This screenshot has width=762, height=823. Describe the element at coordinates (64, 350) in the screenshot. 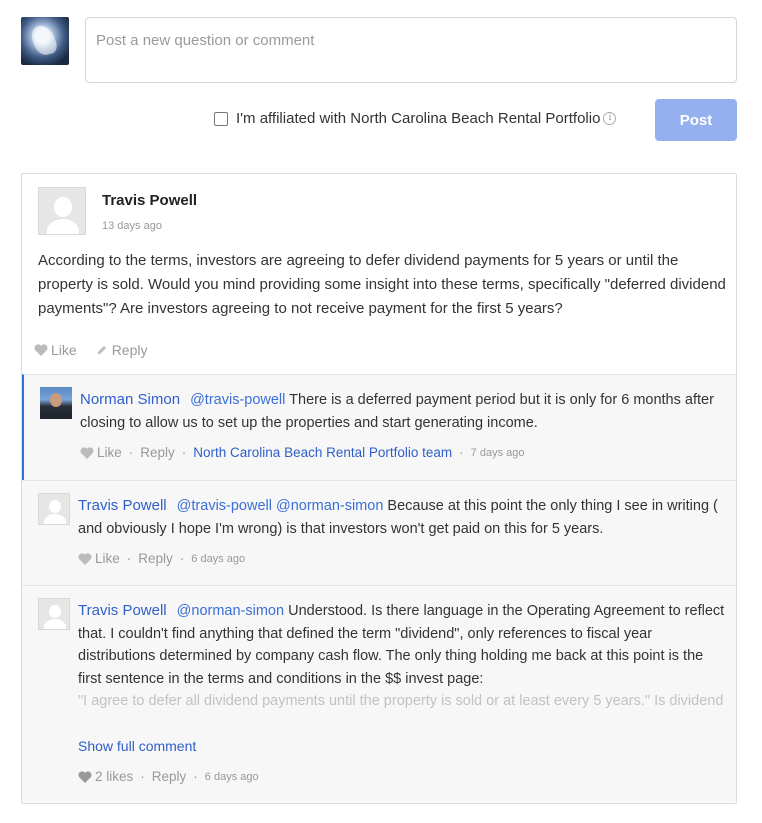

I see `like-label: Like` at that location.